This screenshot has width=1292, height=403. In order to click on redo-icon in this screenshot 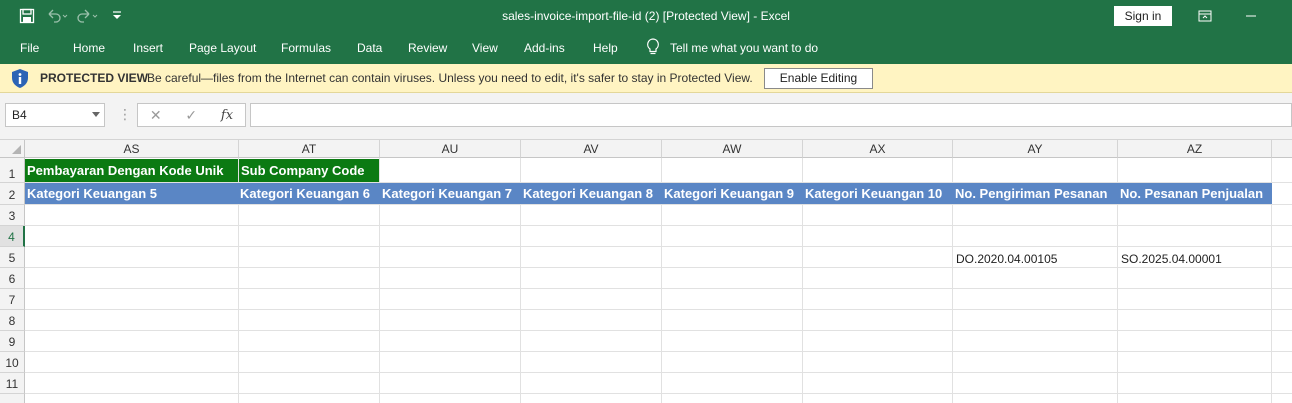, I will do `click(87, 16)`.